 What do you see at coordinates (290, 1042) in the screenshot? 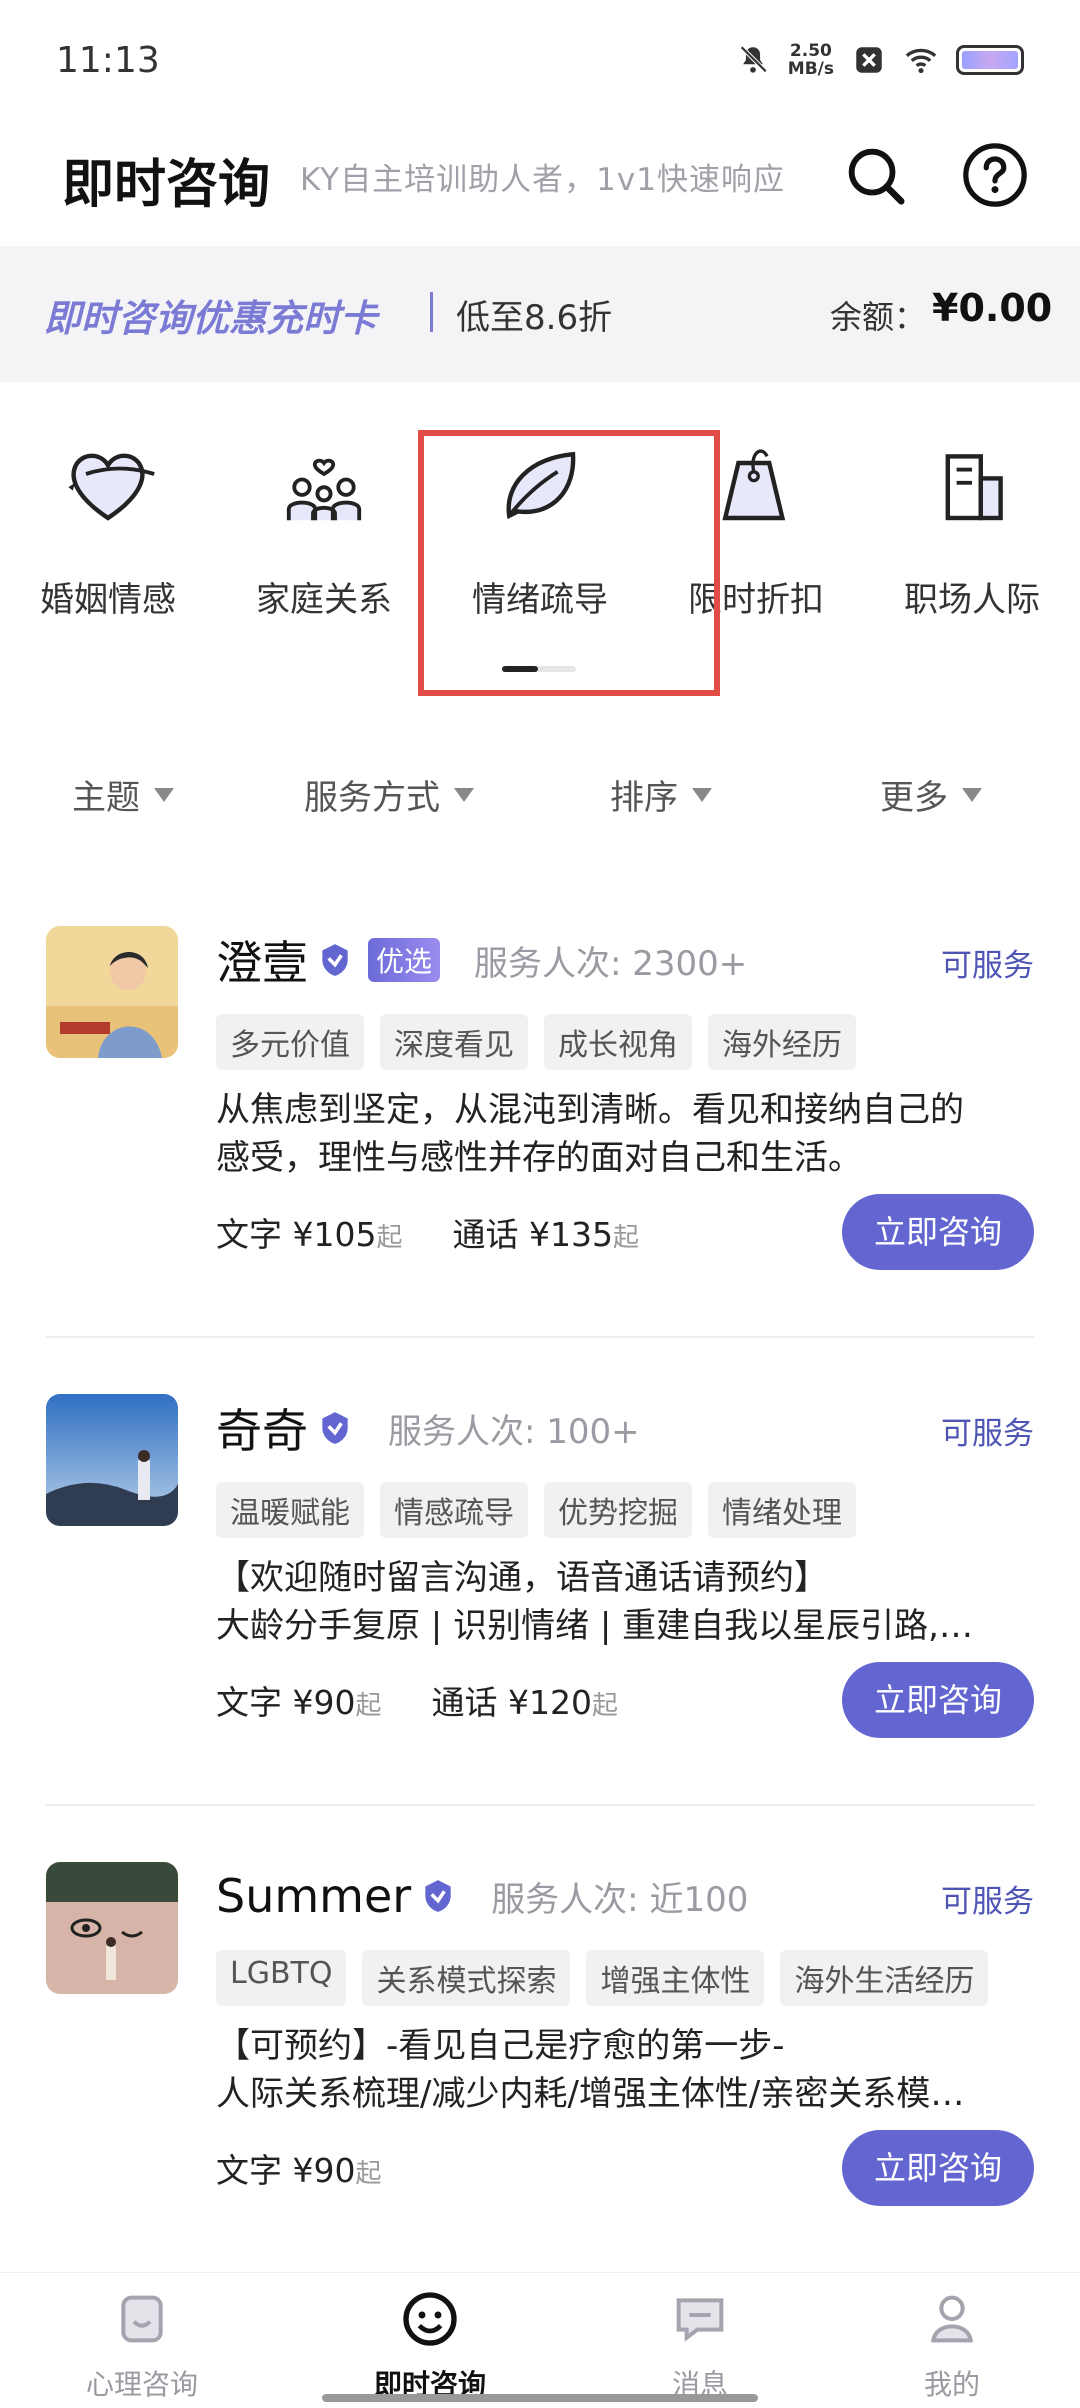
I see `tag: 多元价值` at bounding box center [290, 1042].